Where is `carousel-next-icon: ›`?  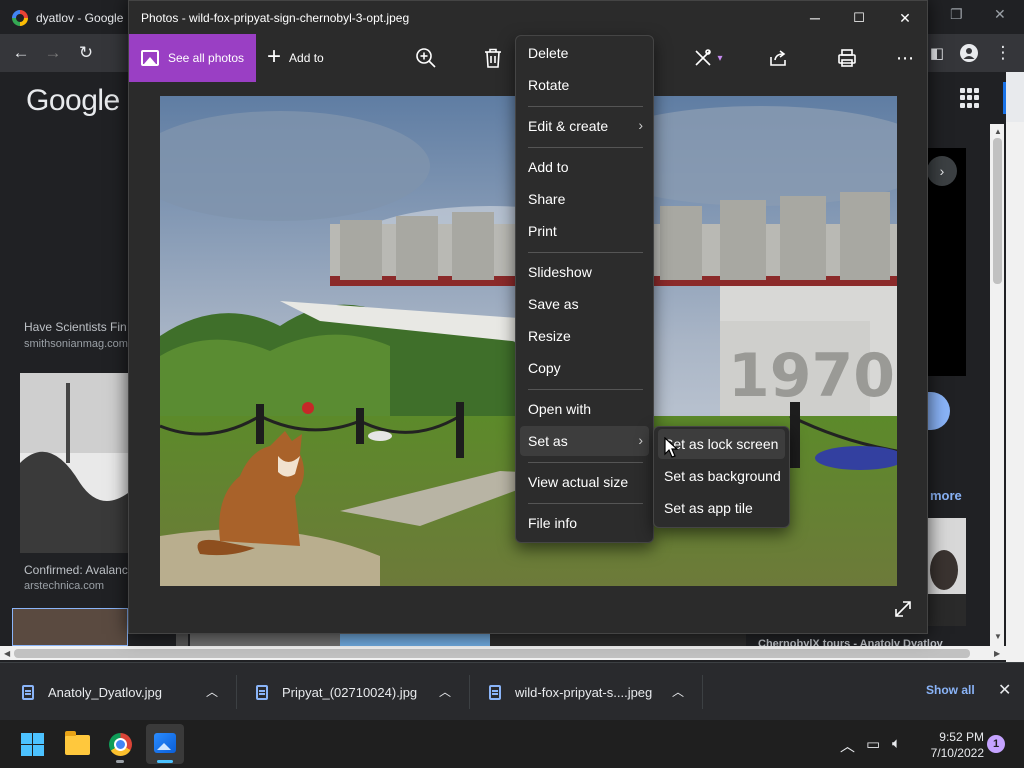
carousel-next-icon: › is located at coordinates (942, 171).